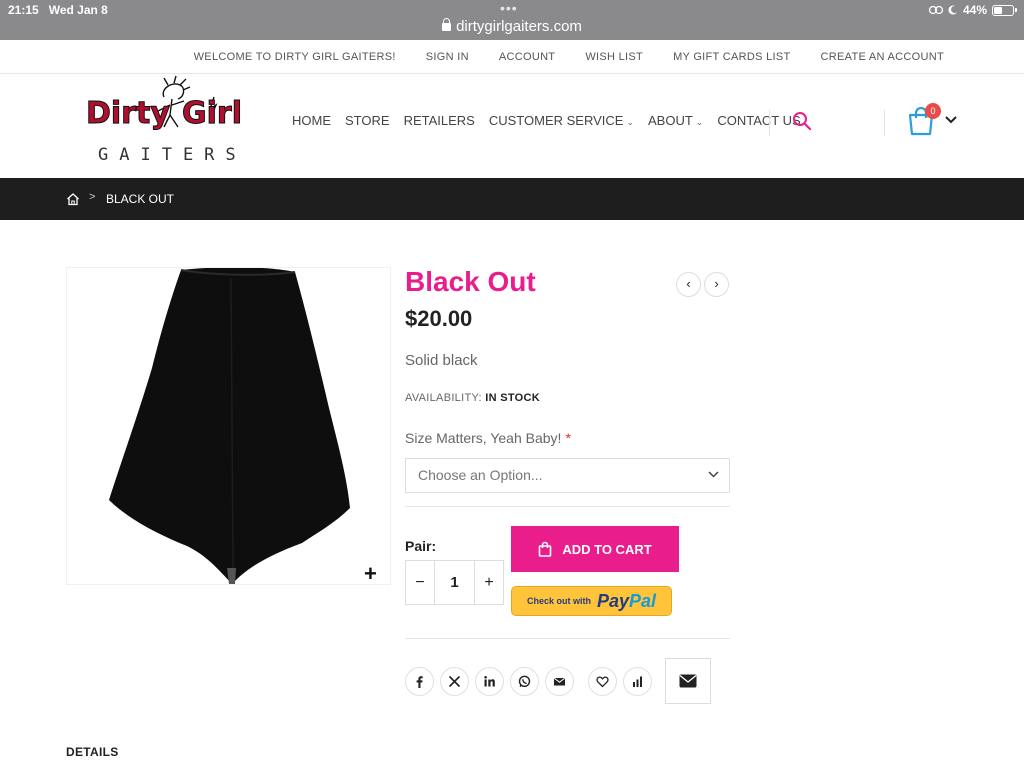 The height and width of the screenshot is (768, 1024). I want to click on nav-customer-service: CUSTOMER SERVICE ⌄, so click(561, 120).